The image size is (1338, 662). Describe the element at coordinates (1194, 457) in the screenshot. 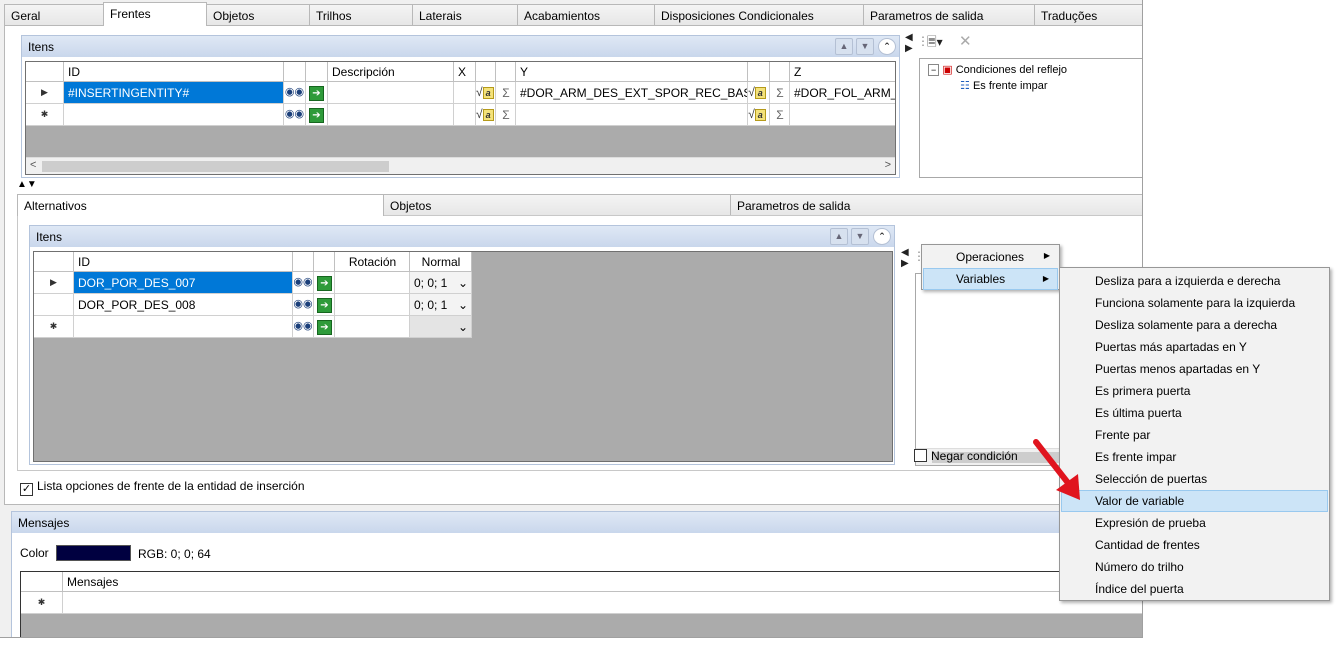

I see `variable-item: Es frente impar` at that location.